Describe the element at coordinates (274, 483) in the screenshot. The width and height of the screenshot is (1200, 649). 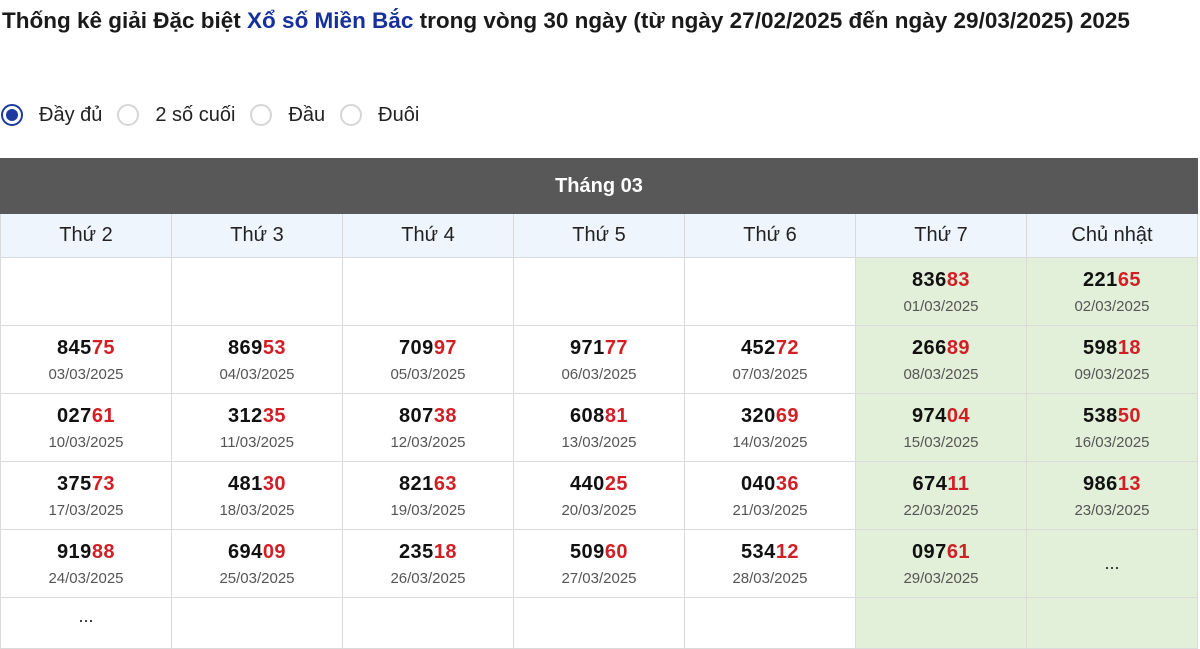
I see `number-tail: 30` at that location.